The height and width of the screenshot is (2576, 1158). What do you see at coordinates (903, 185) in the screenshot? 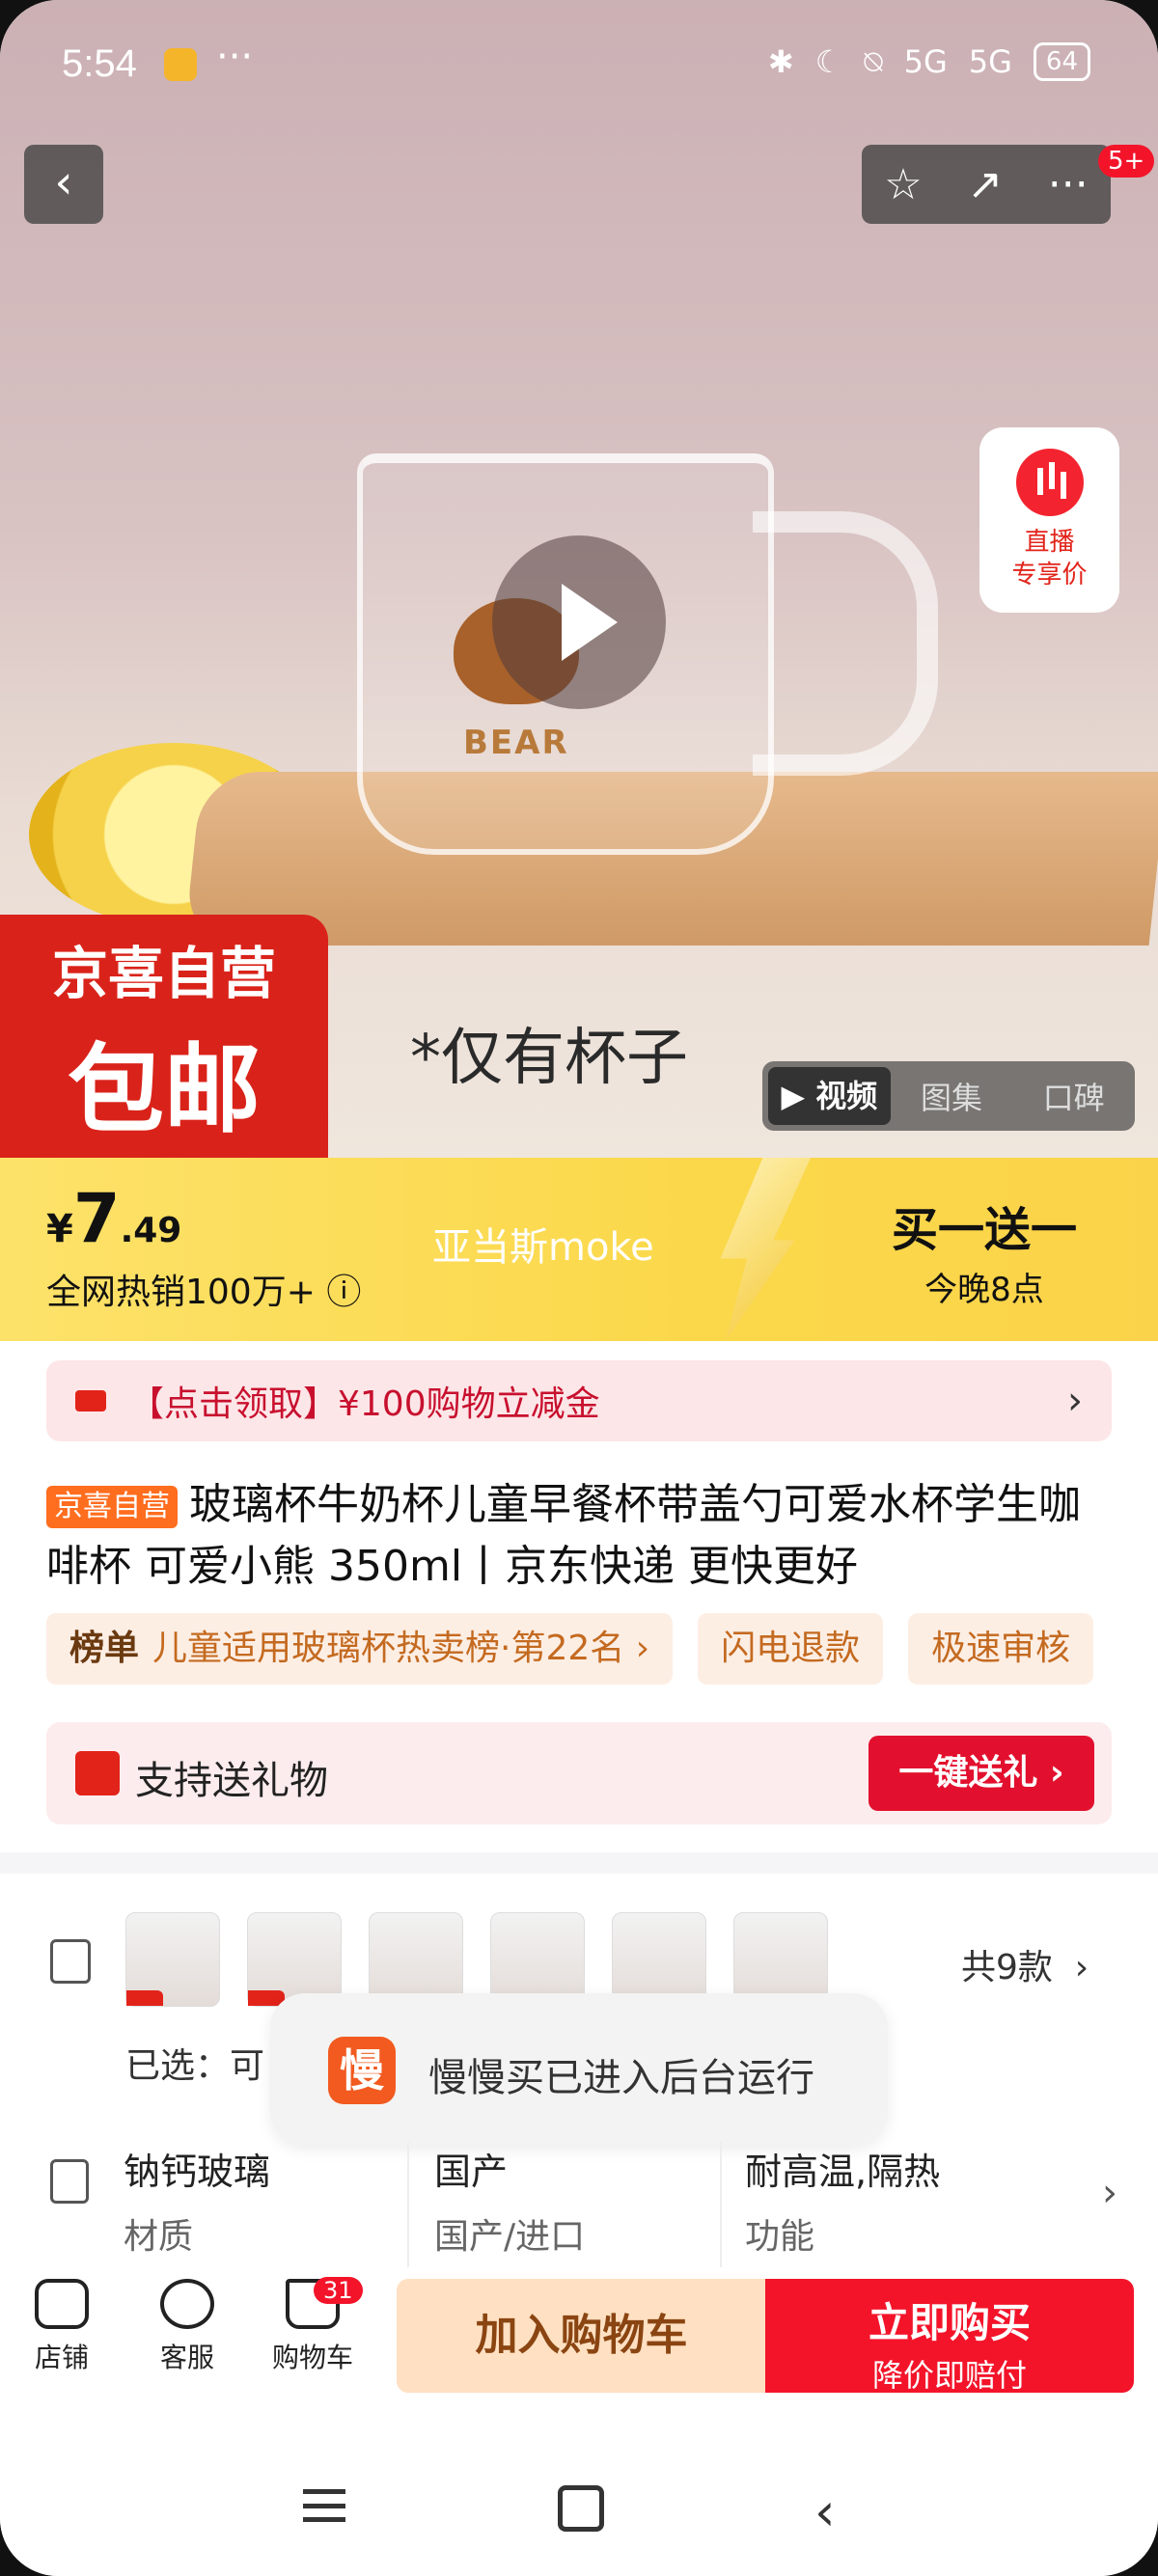
I see `favorite-star-icon: ☆` at bounding box center [903, 185].